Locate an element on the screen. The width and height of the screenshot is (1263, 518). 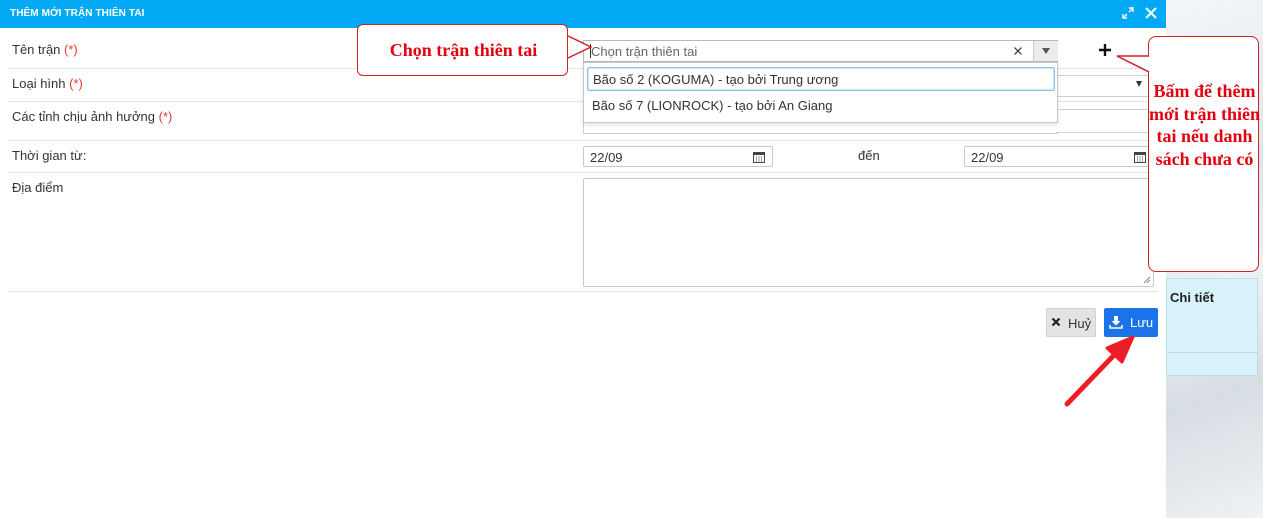
dropdown-option-label: Bão số 7 (LIONROCK) - tạo bởi An Giang is located at coordinates (712, 105).